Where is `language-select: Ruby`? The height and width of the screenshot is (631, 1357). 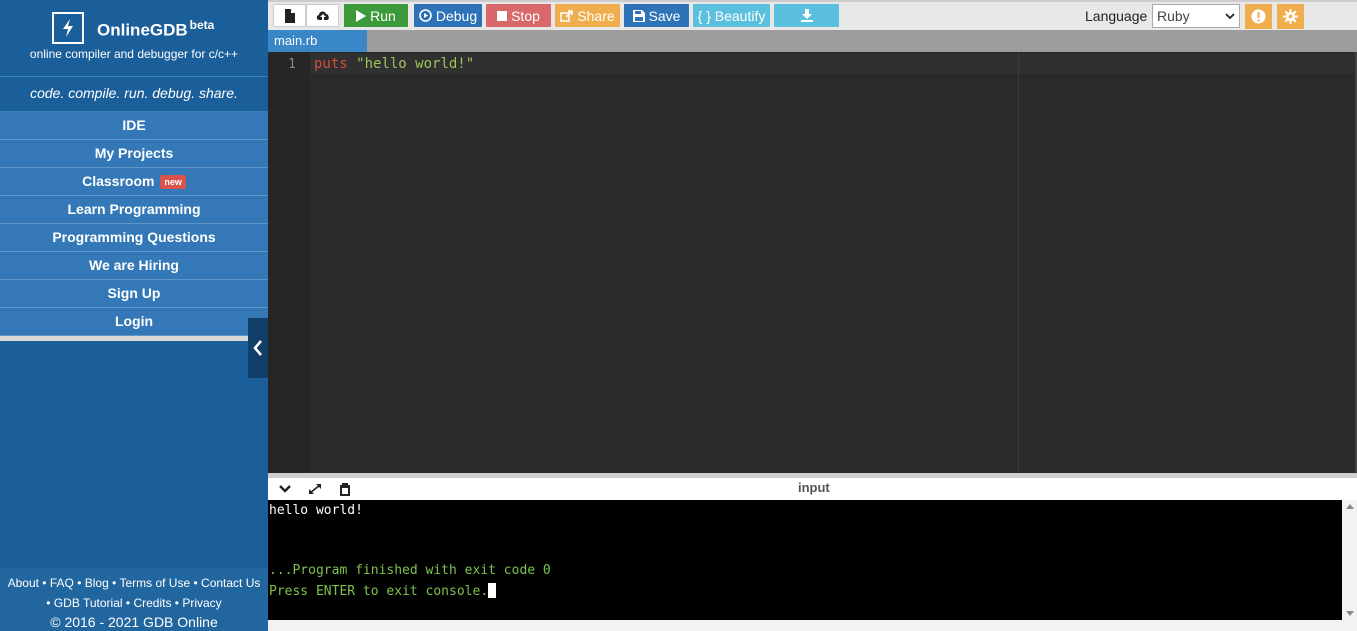 language-select: Ruby is located at coordinates (1196, 16).